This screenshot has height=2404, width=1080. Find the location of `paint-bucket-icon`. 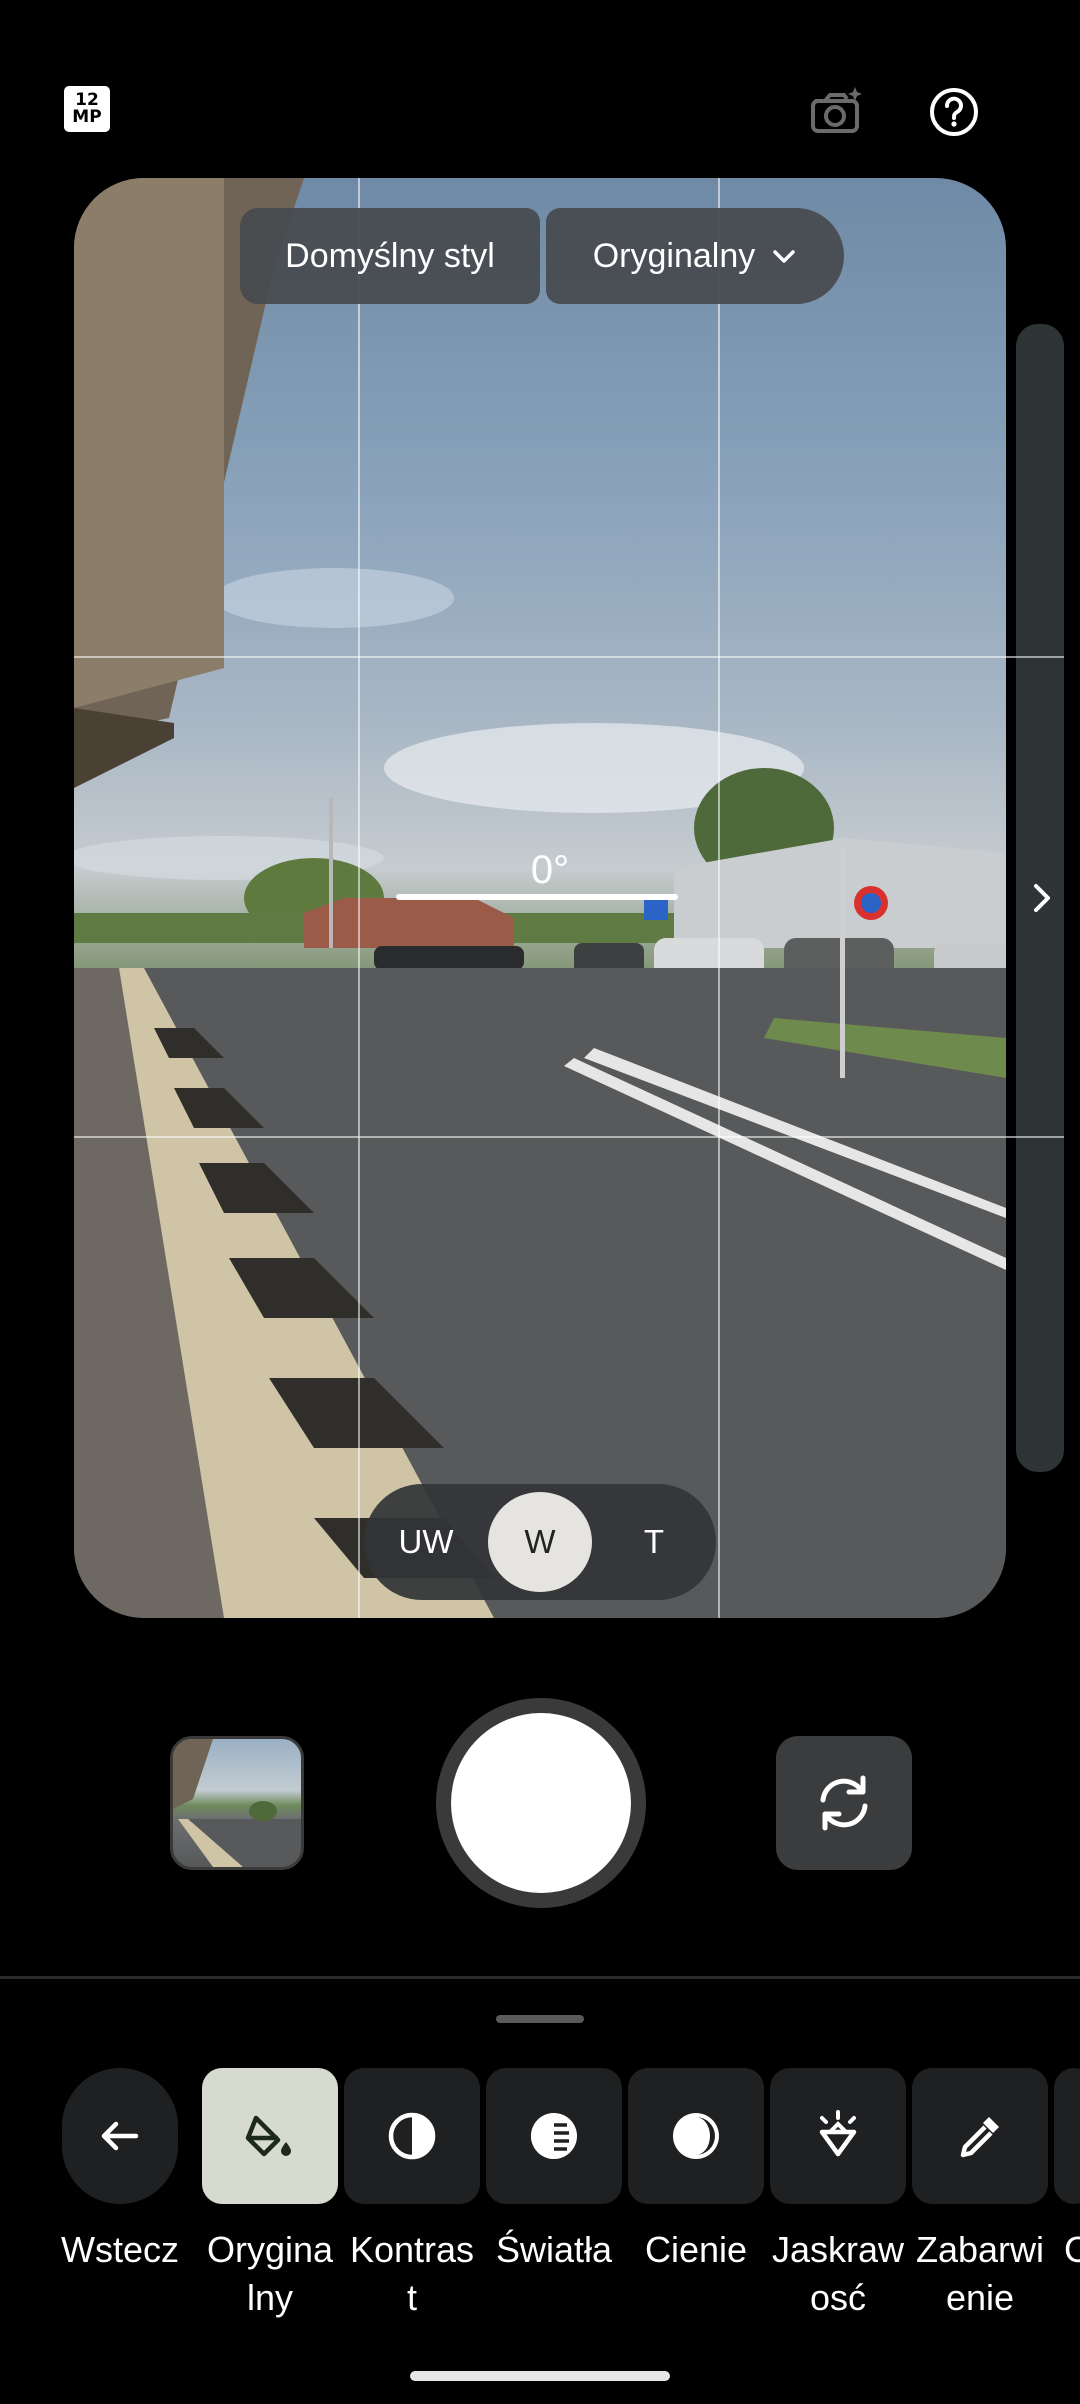

paint-bucket-icon is located at coordinates (268, 2136).